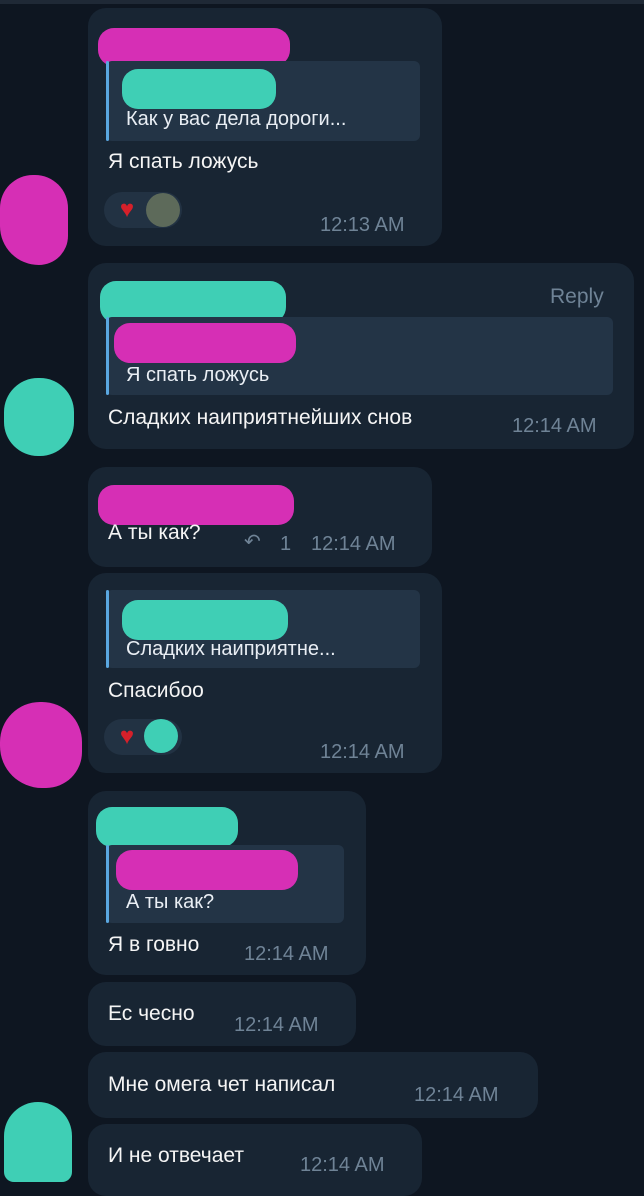 This screenshot has height=1196, width=644. Describe the element at coordinates (252, 541) in the screenshot. I see `reply-arrow-icon: ↶` at that location.